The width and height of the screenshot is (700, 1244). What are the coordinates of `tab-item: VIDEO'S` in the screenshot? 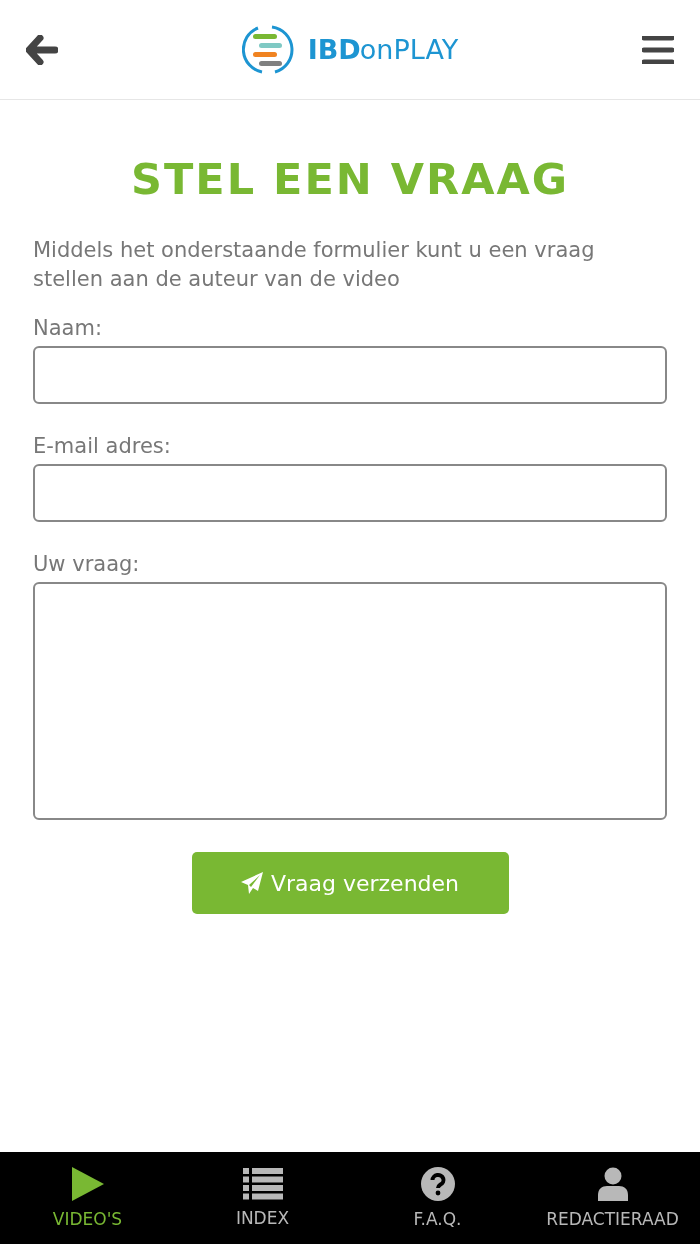 It's located at (87, 1198).